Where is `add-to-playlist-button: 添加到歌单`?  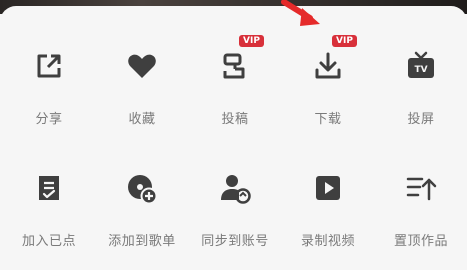
add-to-playlist-button: 添加到歌单 is located at coordinates (142, 216).